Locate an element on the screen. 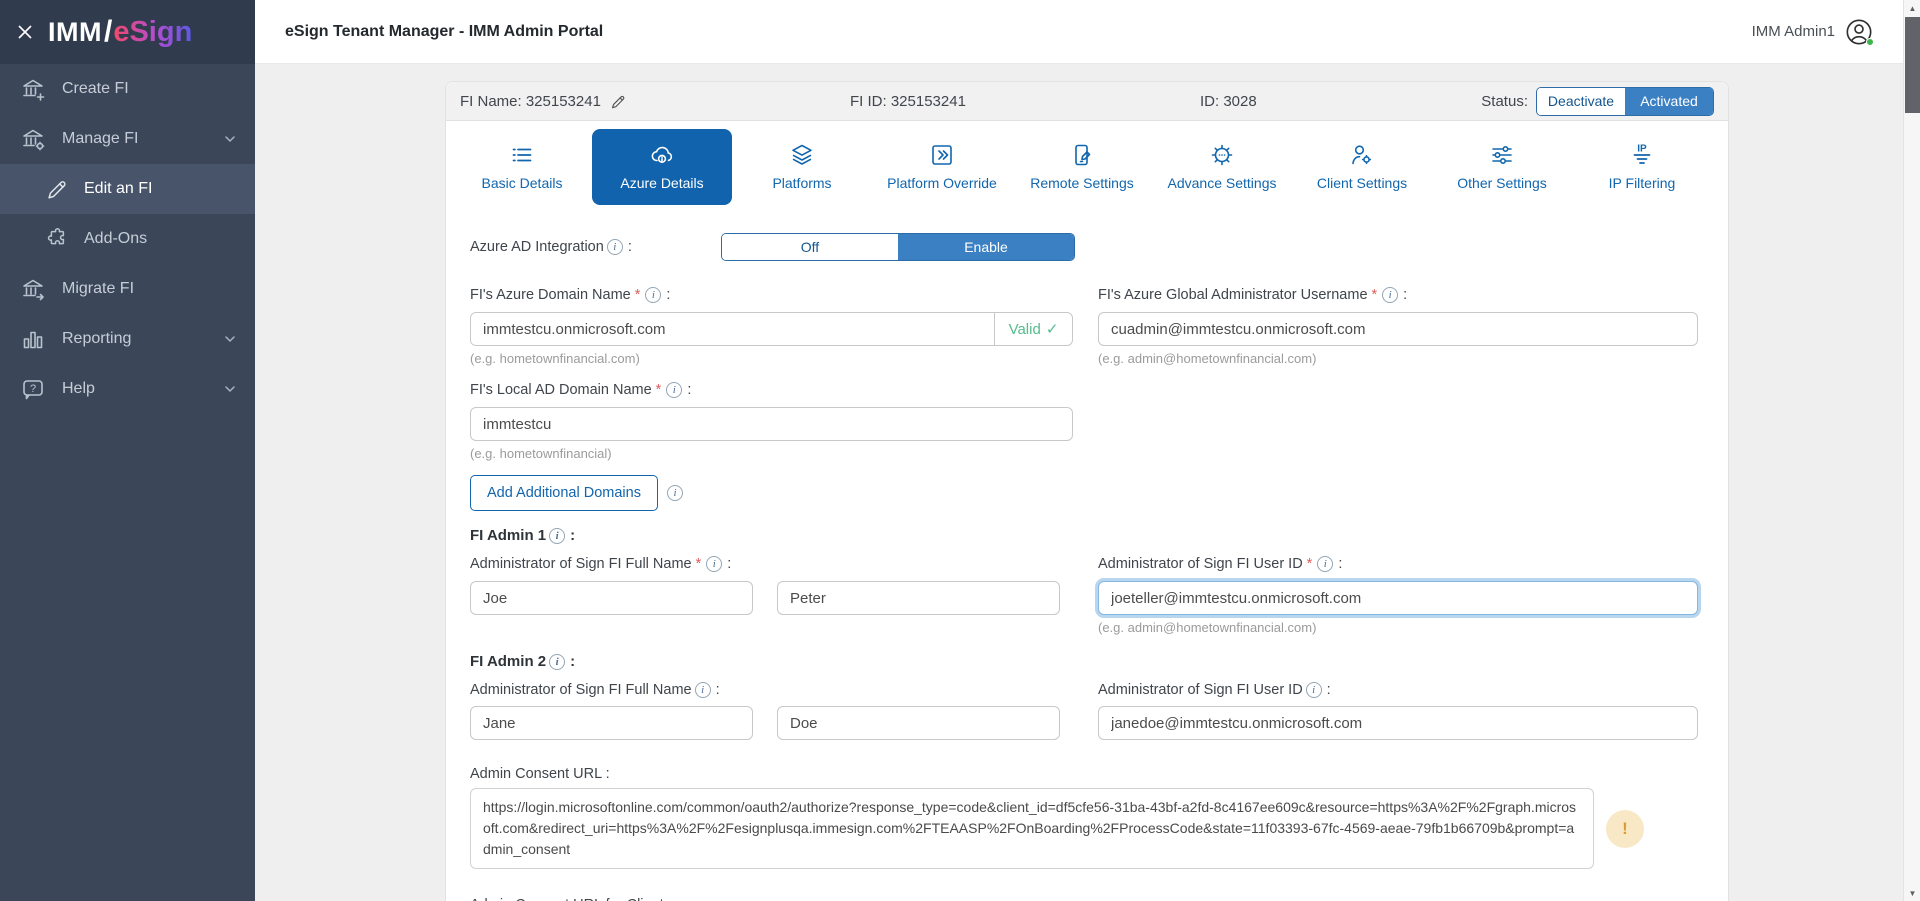 The width and height of the screenshot is (1920, 901). admin1-user-id-label: Administrator of Sign FI User ID * i : is located at coordinates (1220, 564).